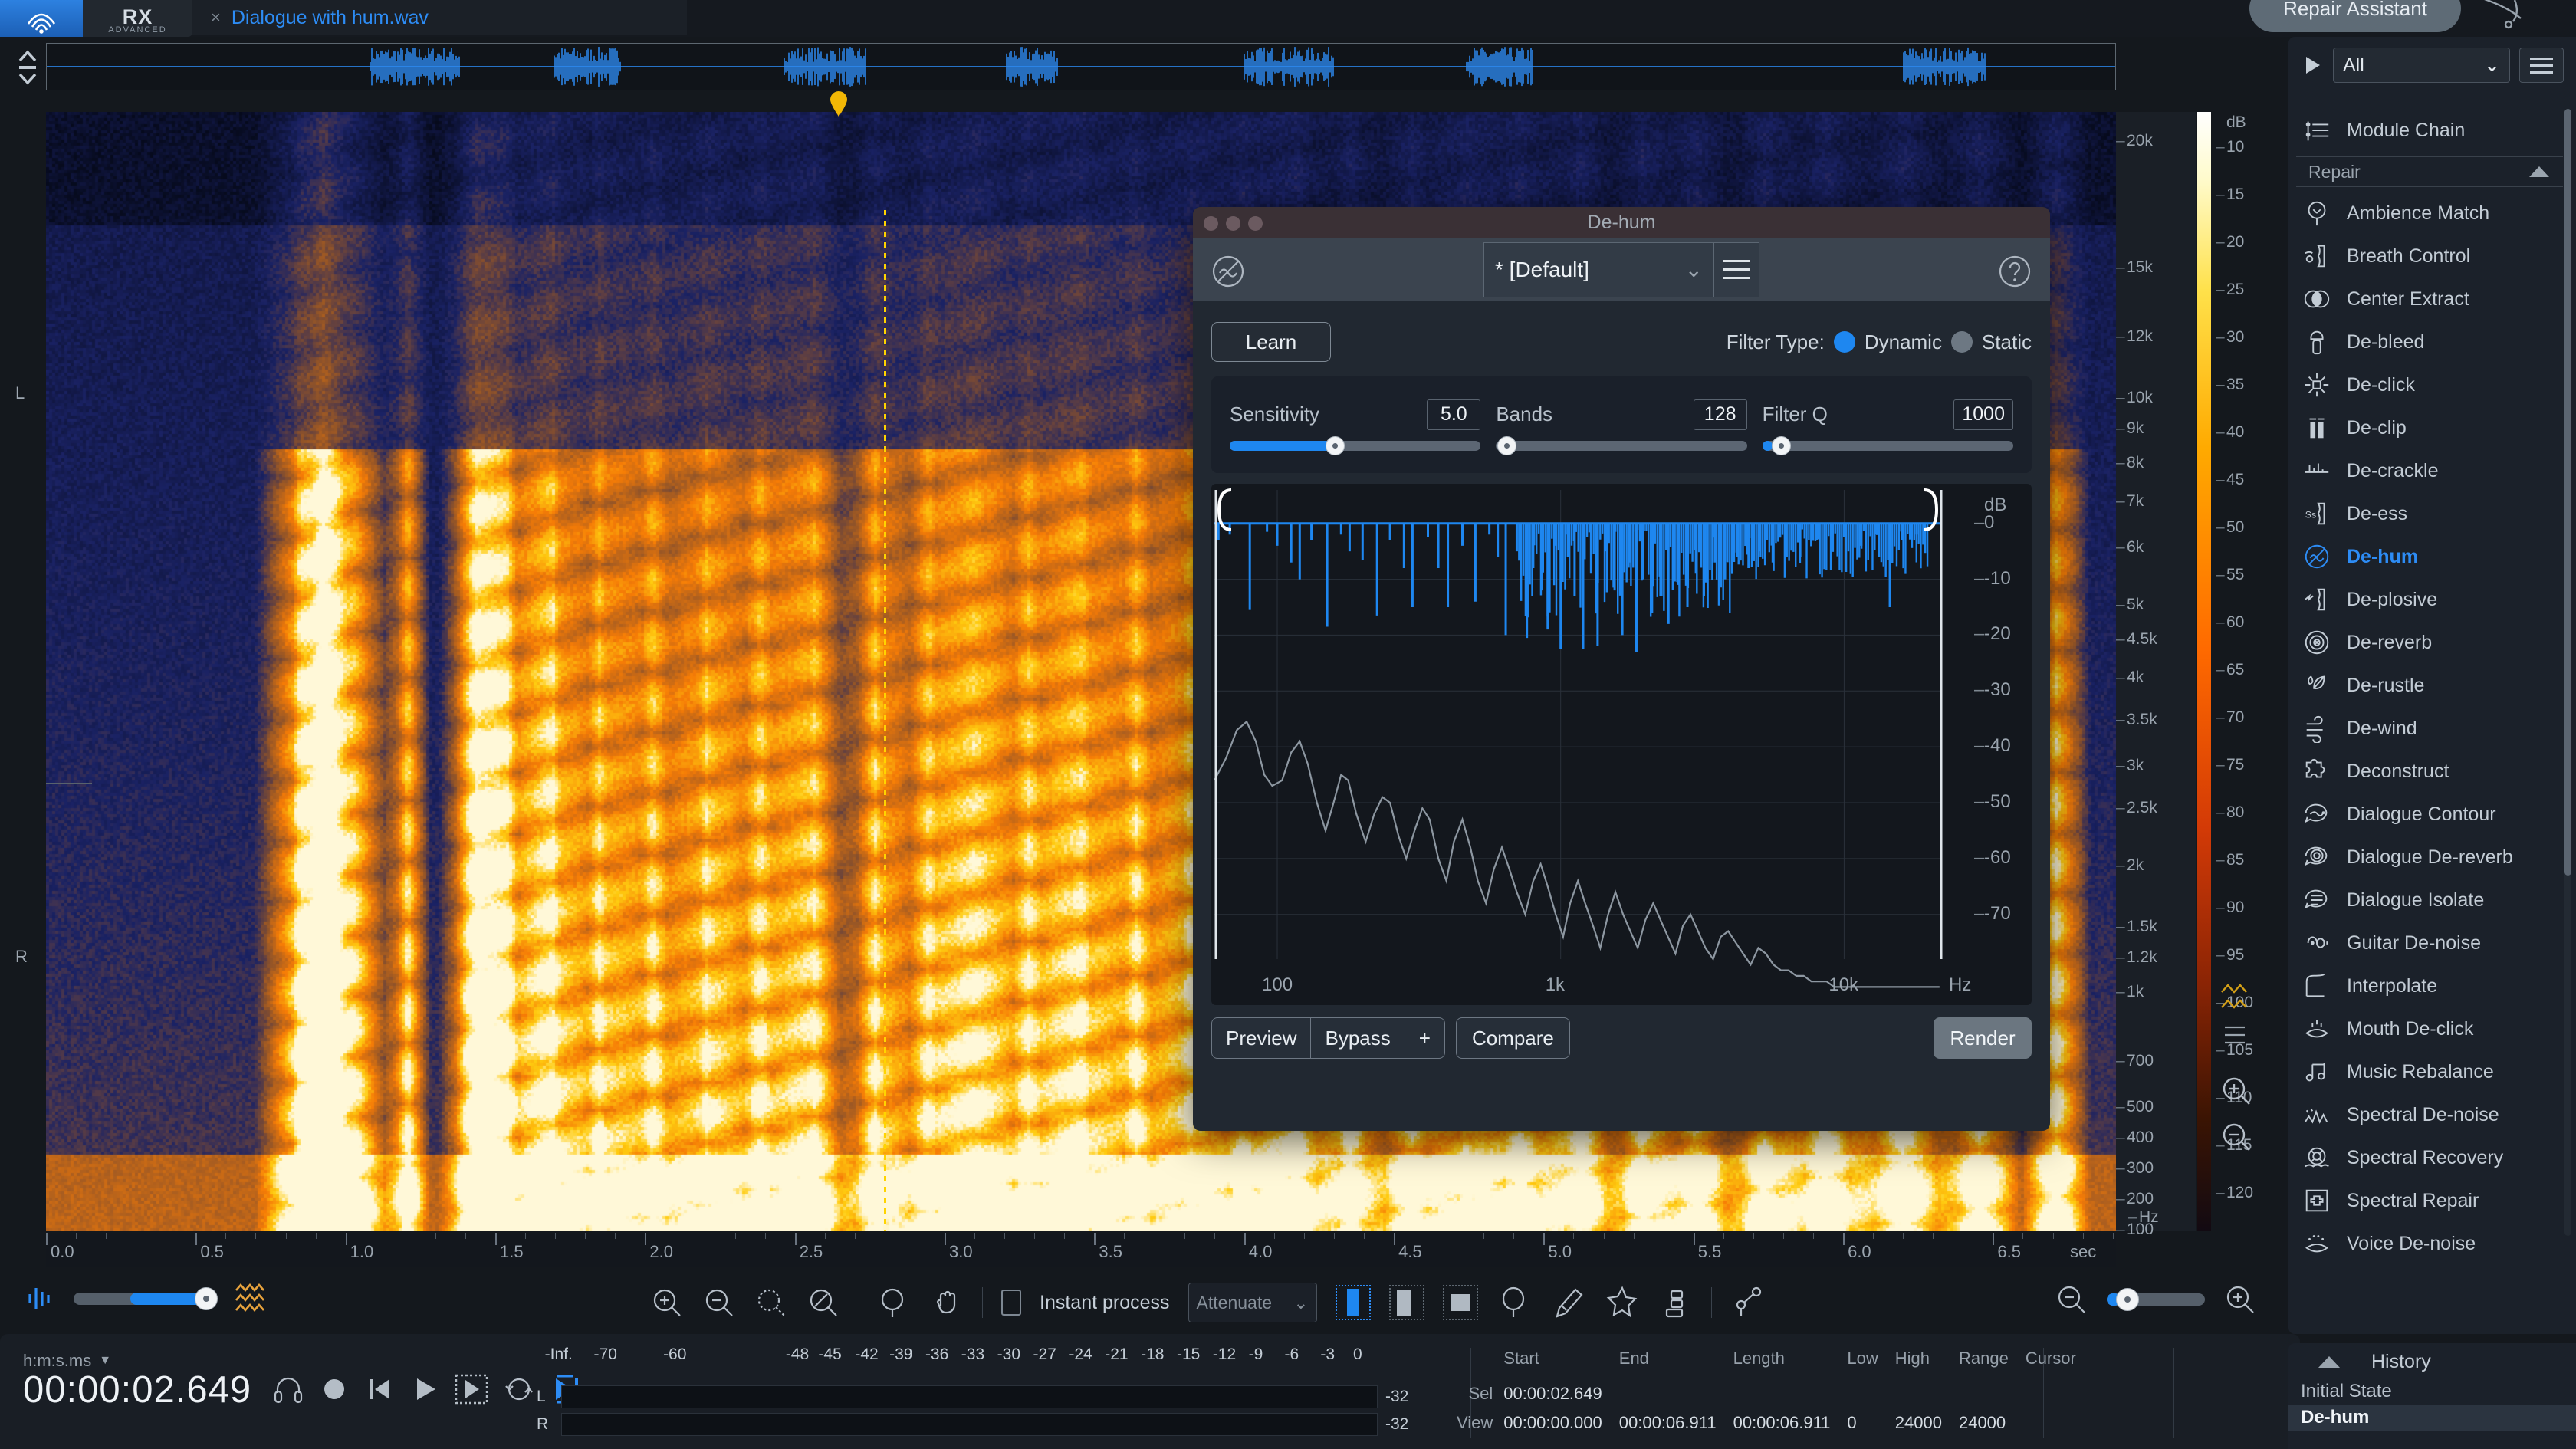  I want to click on sidebar-item-de-bleed: De-bleed, so click(2430, 342).